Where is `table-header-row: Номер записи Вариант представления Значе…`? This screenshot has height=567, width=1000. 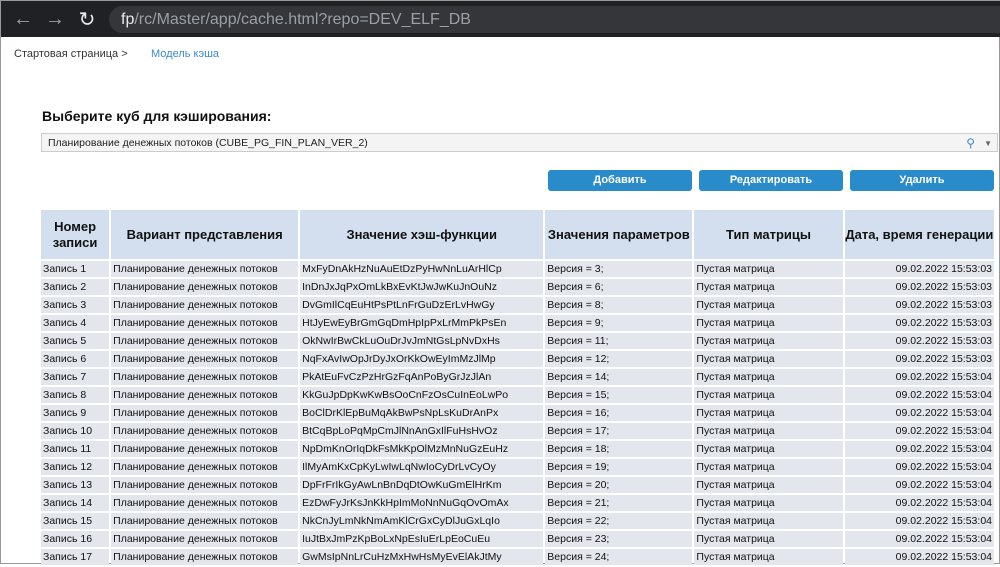 table-header-row: Номер записи Вариант представления Значе… is located at coordinates (517, 234).